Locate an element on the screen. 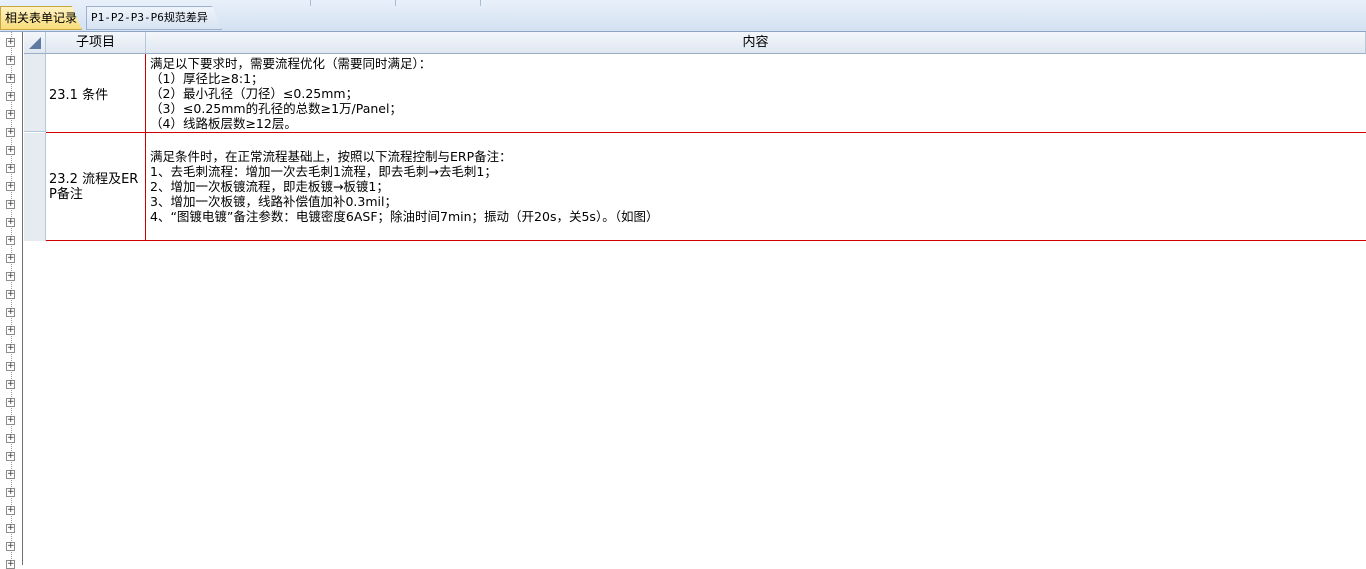 Image resolution: width=1366 pixels, height=569 pixels. cell-sub-item: 23.2 流程及ERP备注 is located at coordinates (96, 187).